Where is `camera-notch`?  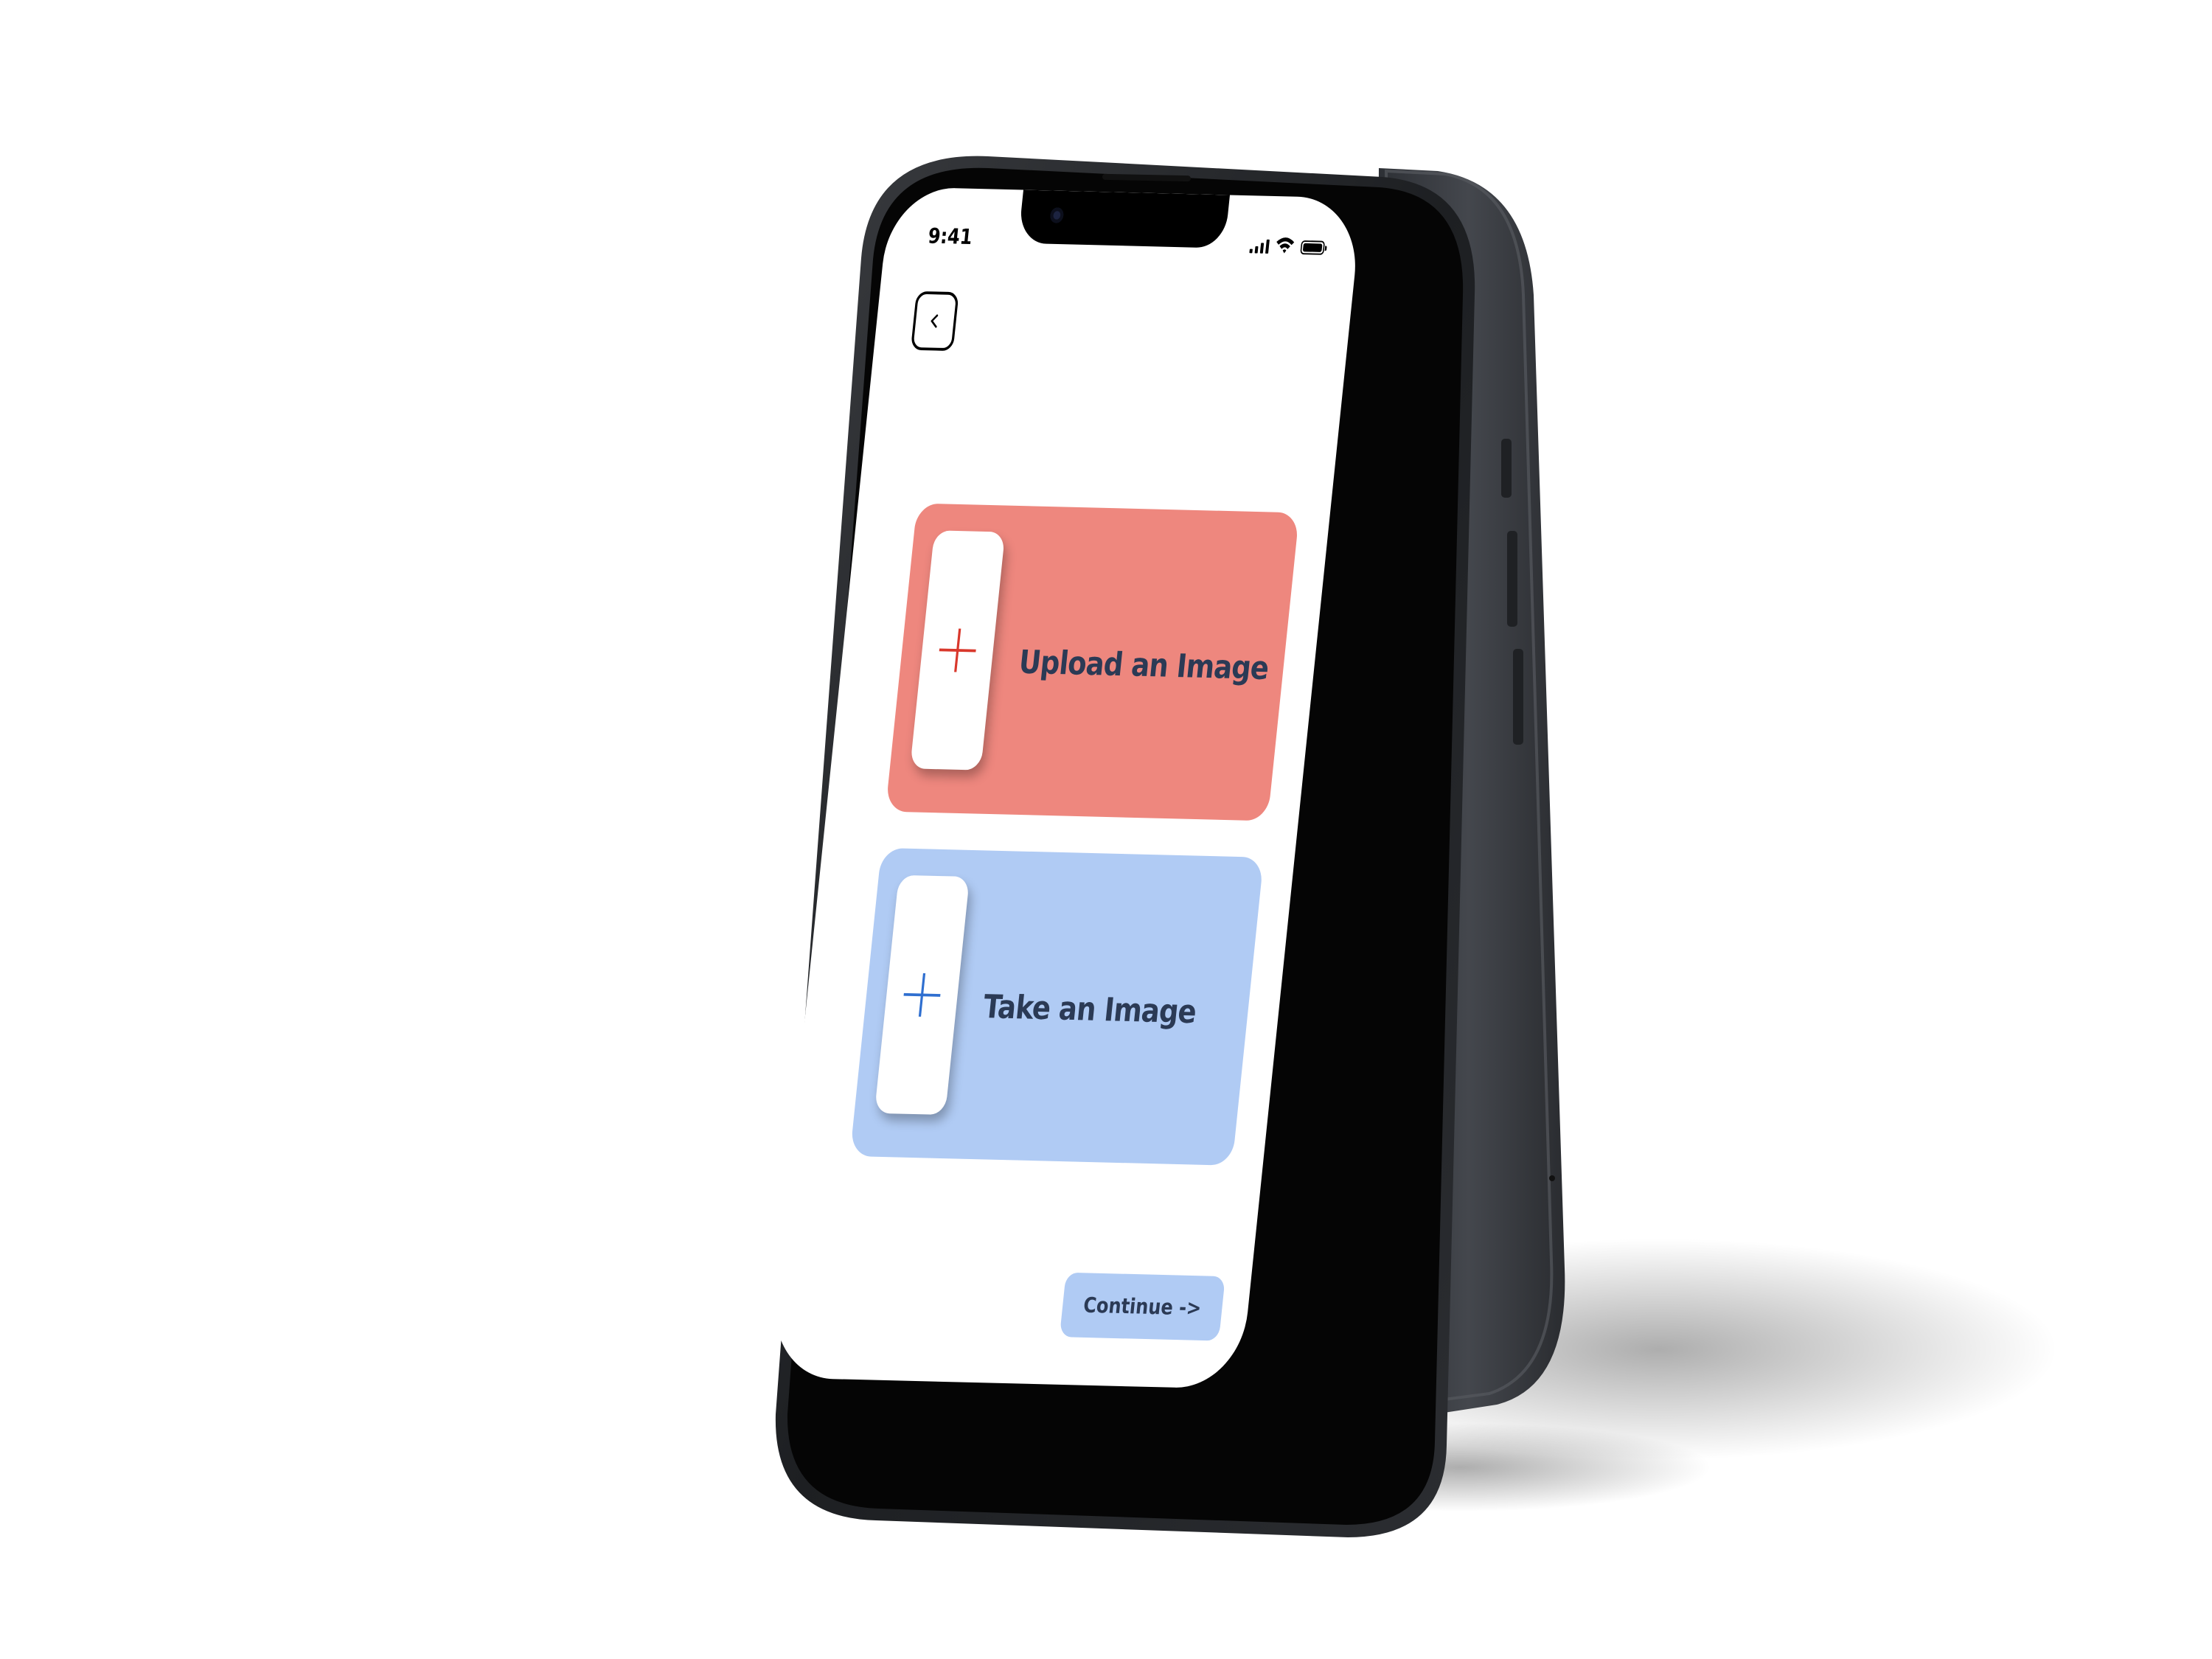 camera-notch is located at coordinates (1124, 218).